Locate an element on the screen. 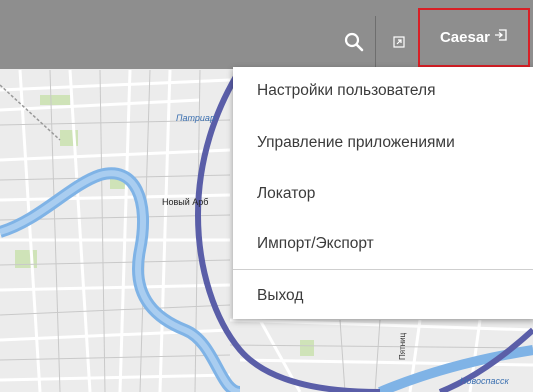 The image size is (533, 392). menu-item-app-management: Управление приложениями is located at coordinates (383, 143).